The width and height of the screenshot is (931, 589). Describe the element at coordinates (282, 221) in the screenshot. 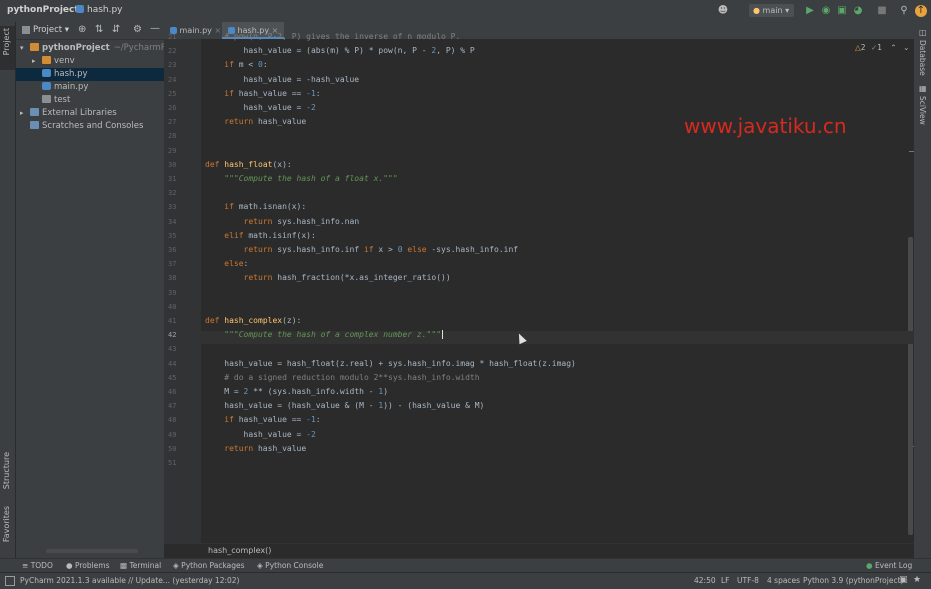

I see `code-line: return sys.hash_info.nan` at that location.